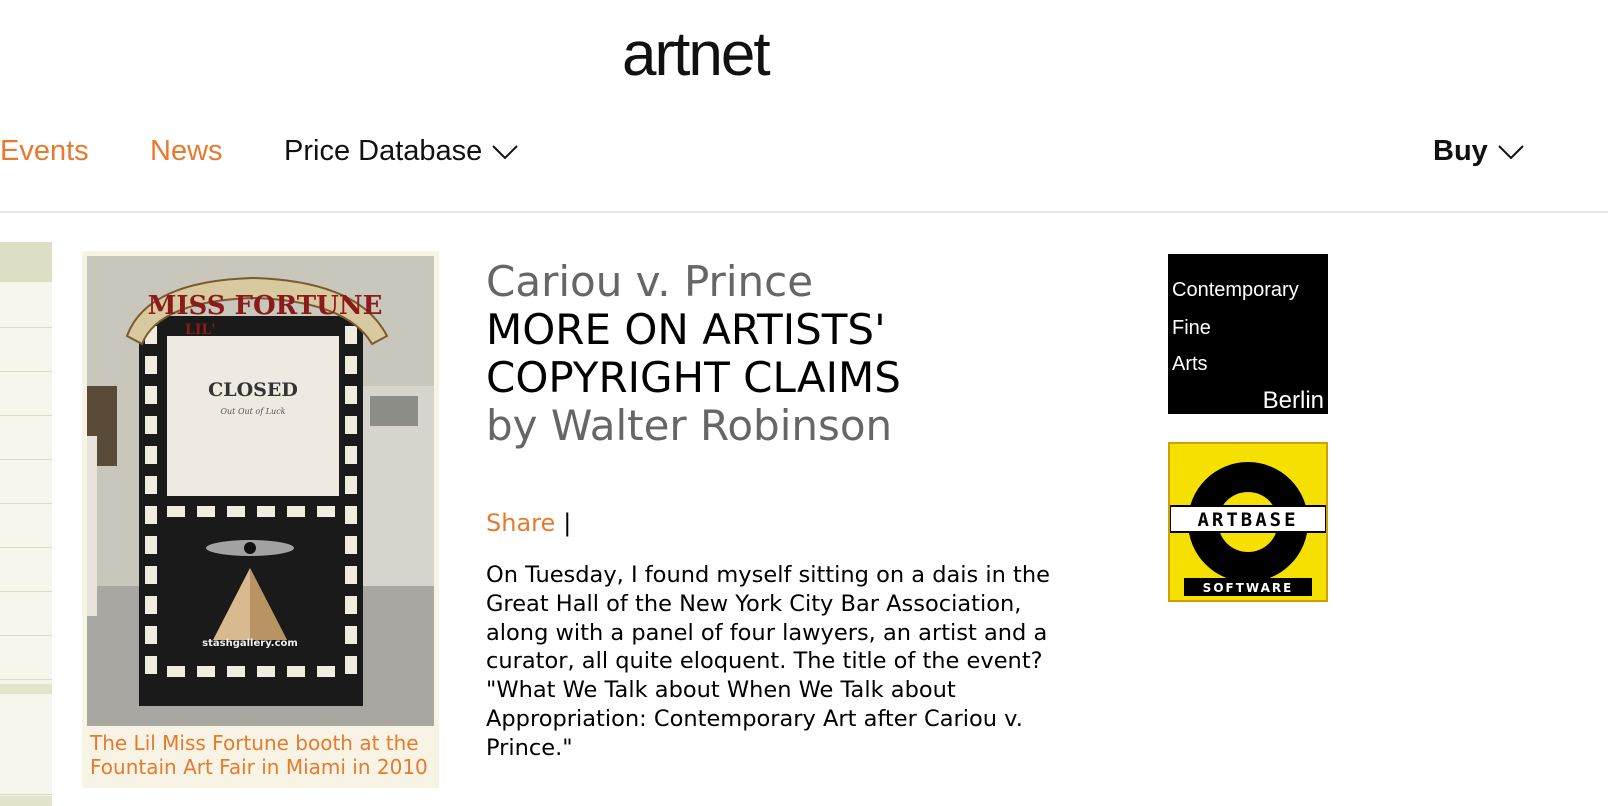 This screenshot has width=1608, height=806. I want to click on nav-buy-label: Buy, so click(1460, 151).